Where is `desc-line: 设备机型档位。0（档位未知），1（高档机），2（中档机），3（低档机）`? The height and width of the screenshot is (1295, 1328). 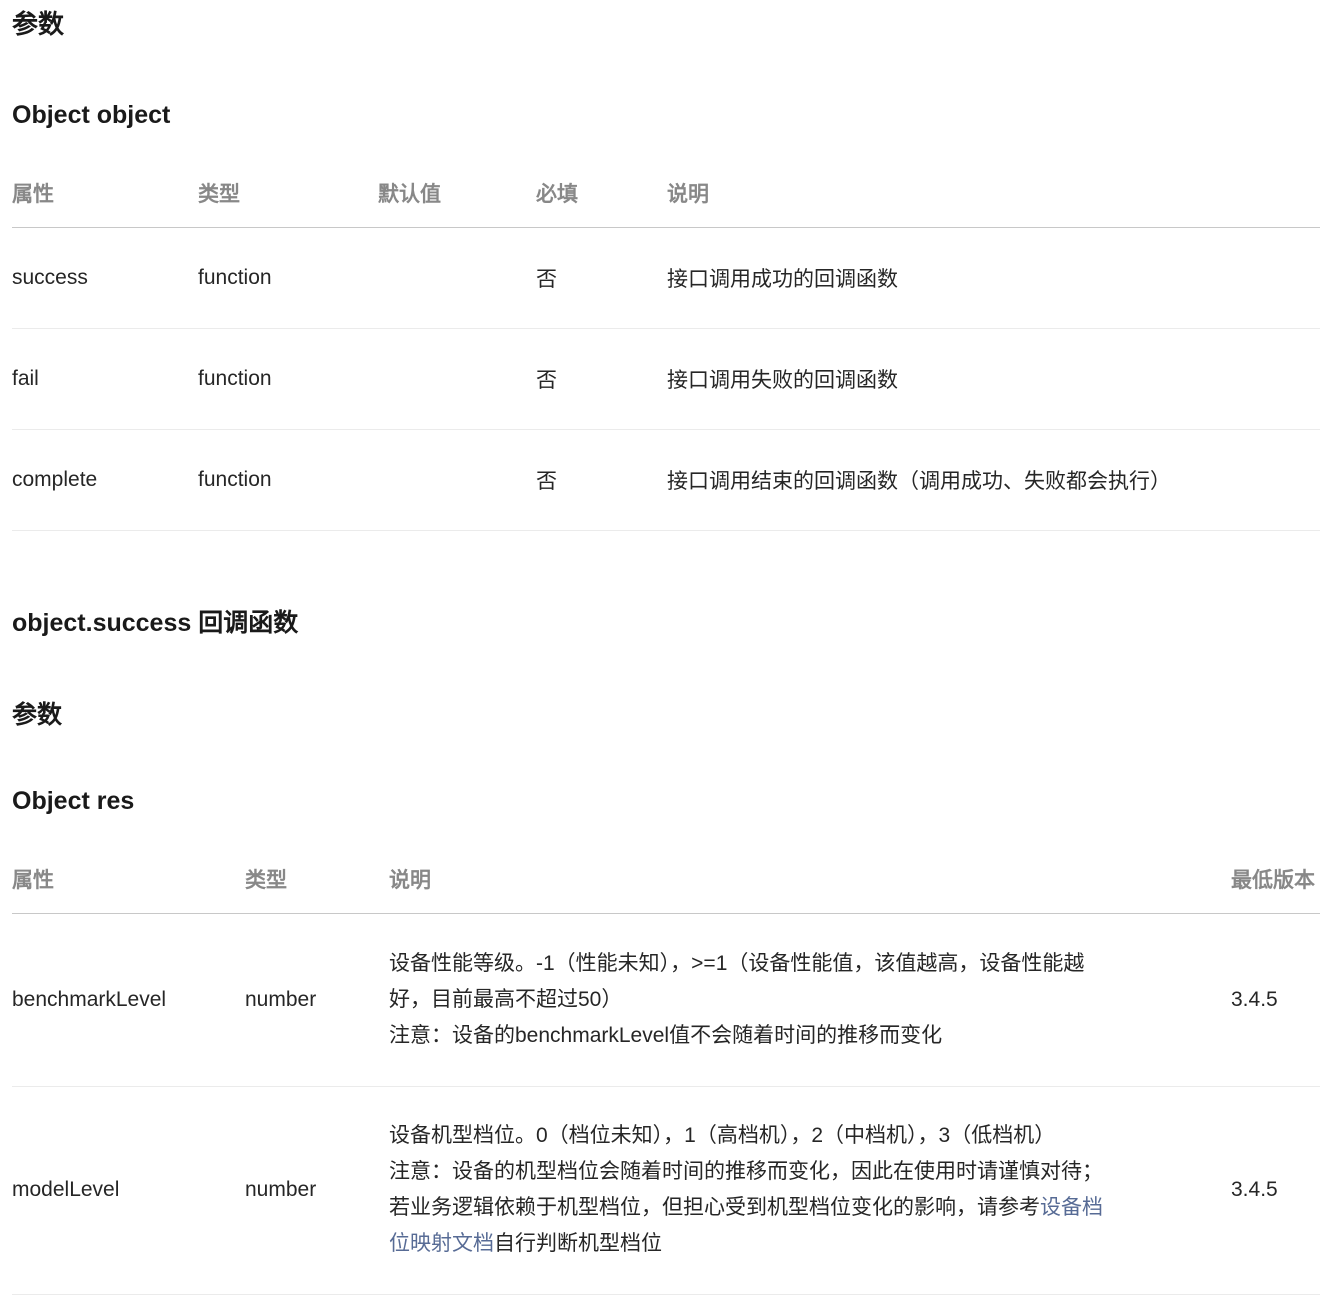
desc-line: 设备机型档位。0（档位未知），1（高档机），2（中档机），3（低档机） is located at coordinates (722, 1135).